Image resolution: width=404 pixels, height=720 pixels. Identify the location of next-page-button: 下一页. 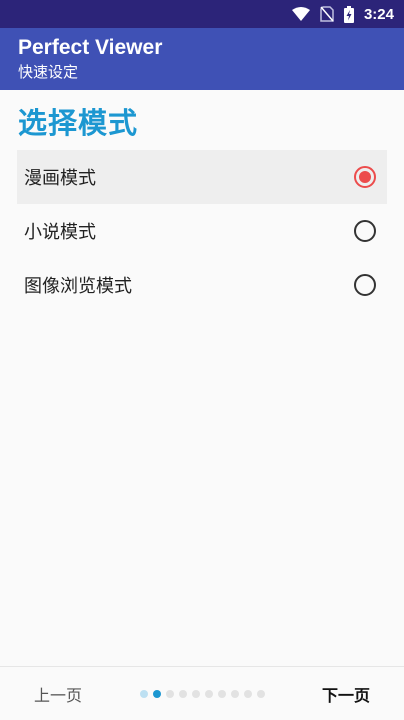
(346, 694).